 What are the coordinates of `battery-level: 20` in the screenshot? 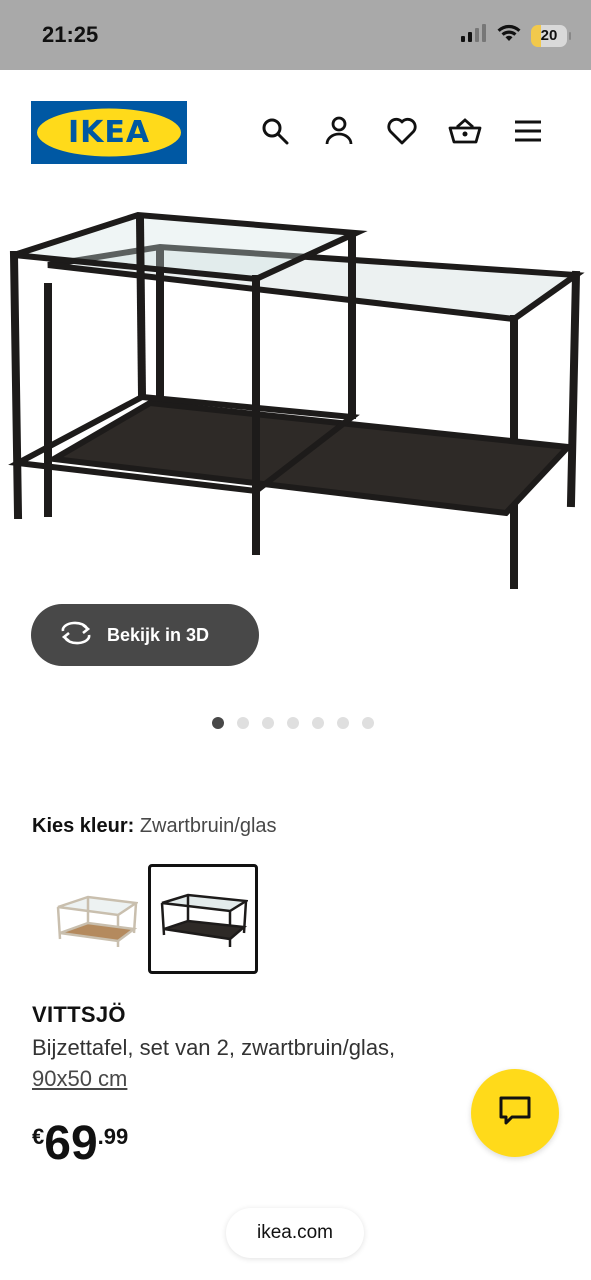 It's located at (549, 35).